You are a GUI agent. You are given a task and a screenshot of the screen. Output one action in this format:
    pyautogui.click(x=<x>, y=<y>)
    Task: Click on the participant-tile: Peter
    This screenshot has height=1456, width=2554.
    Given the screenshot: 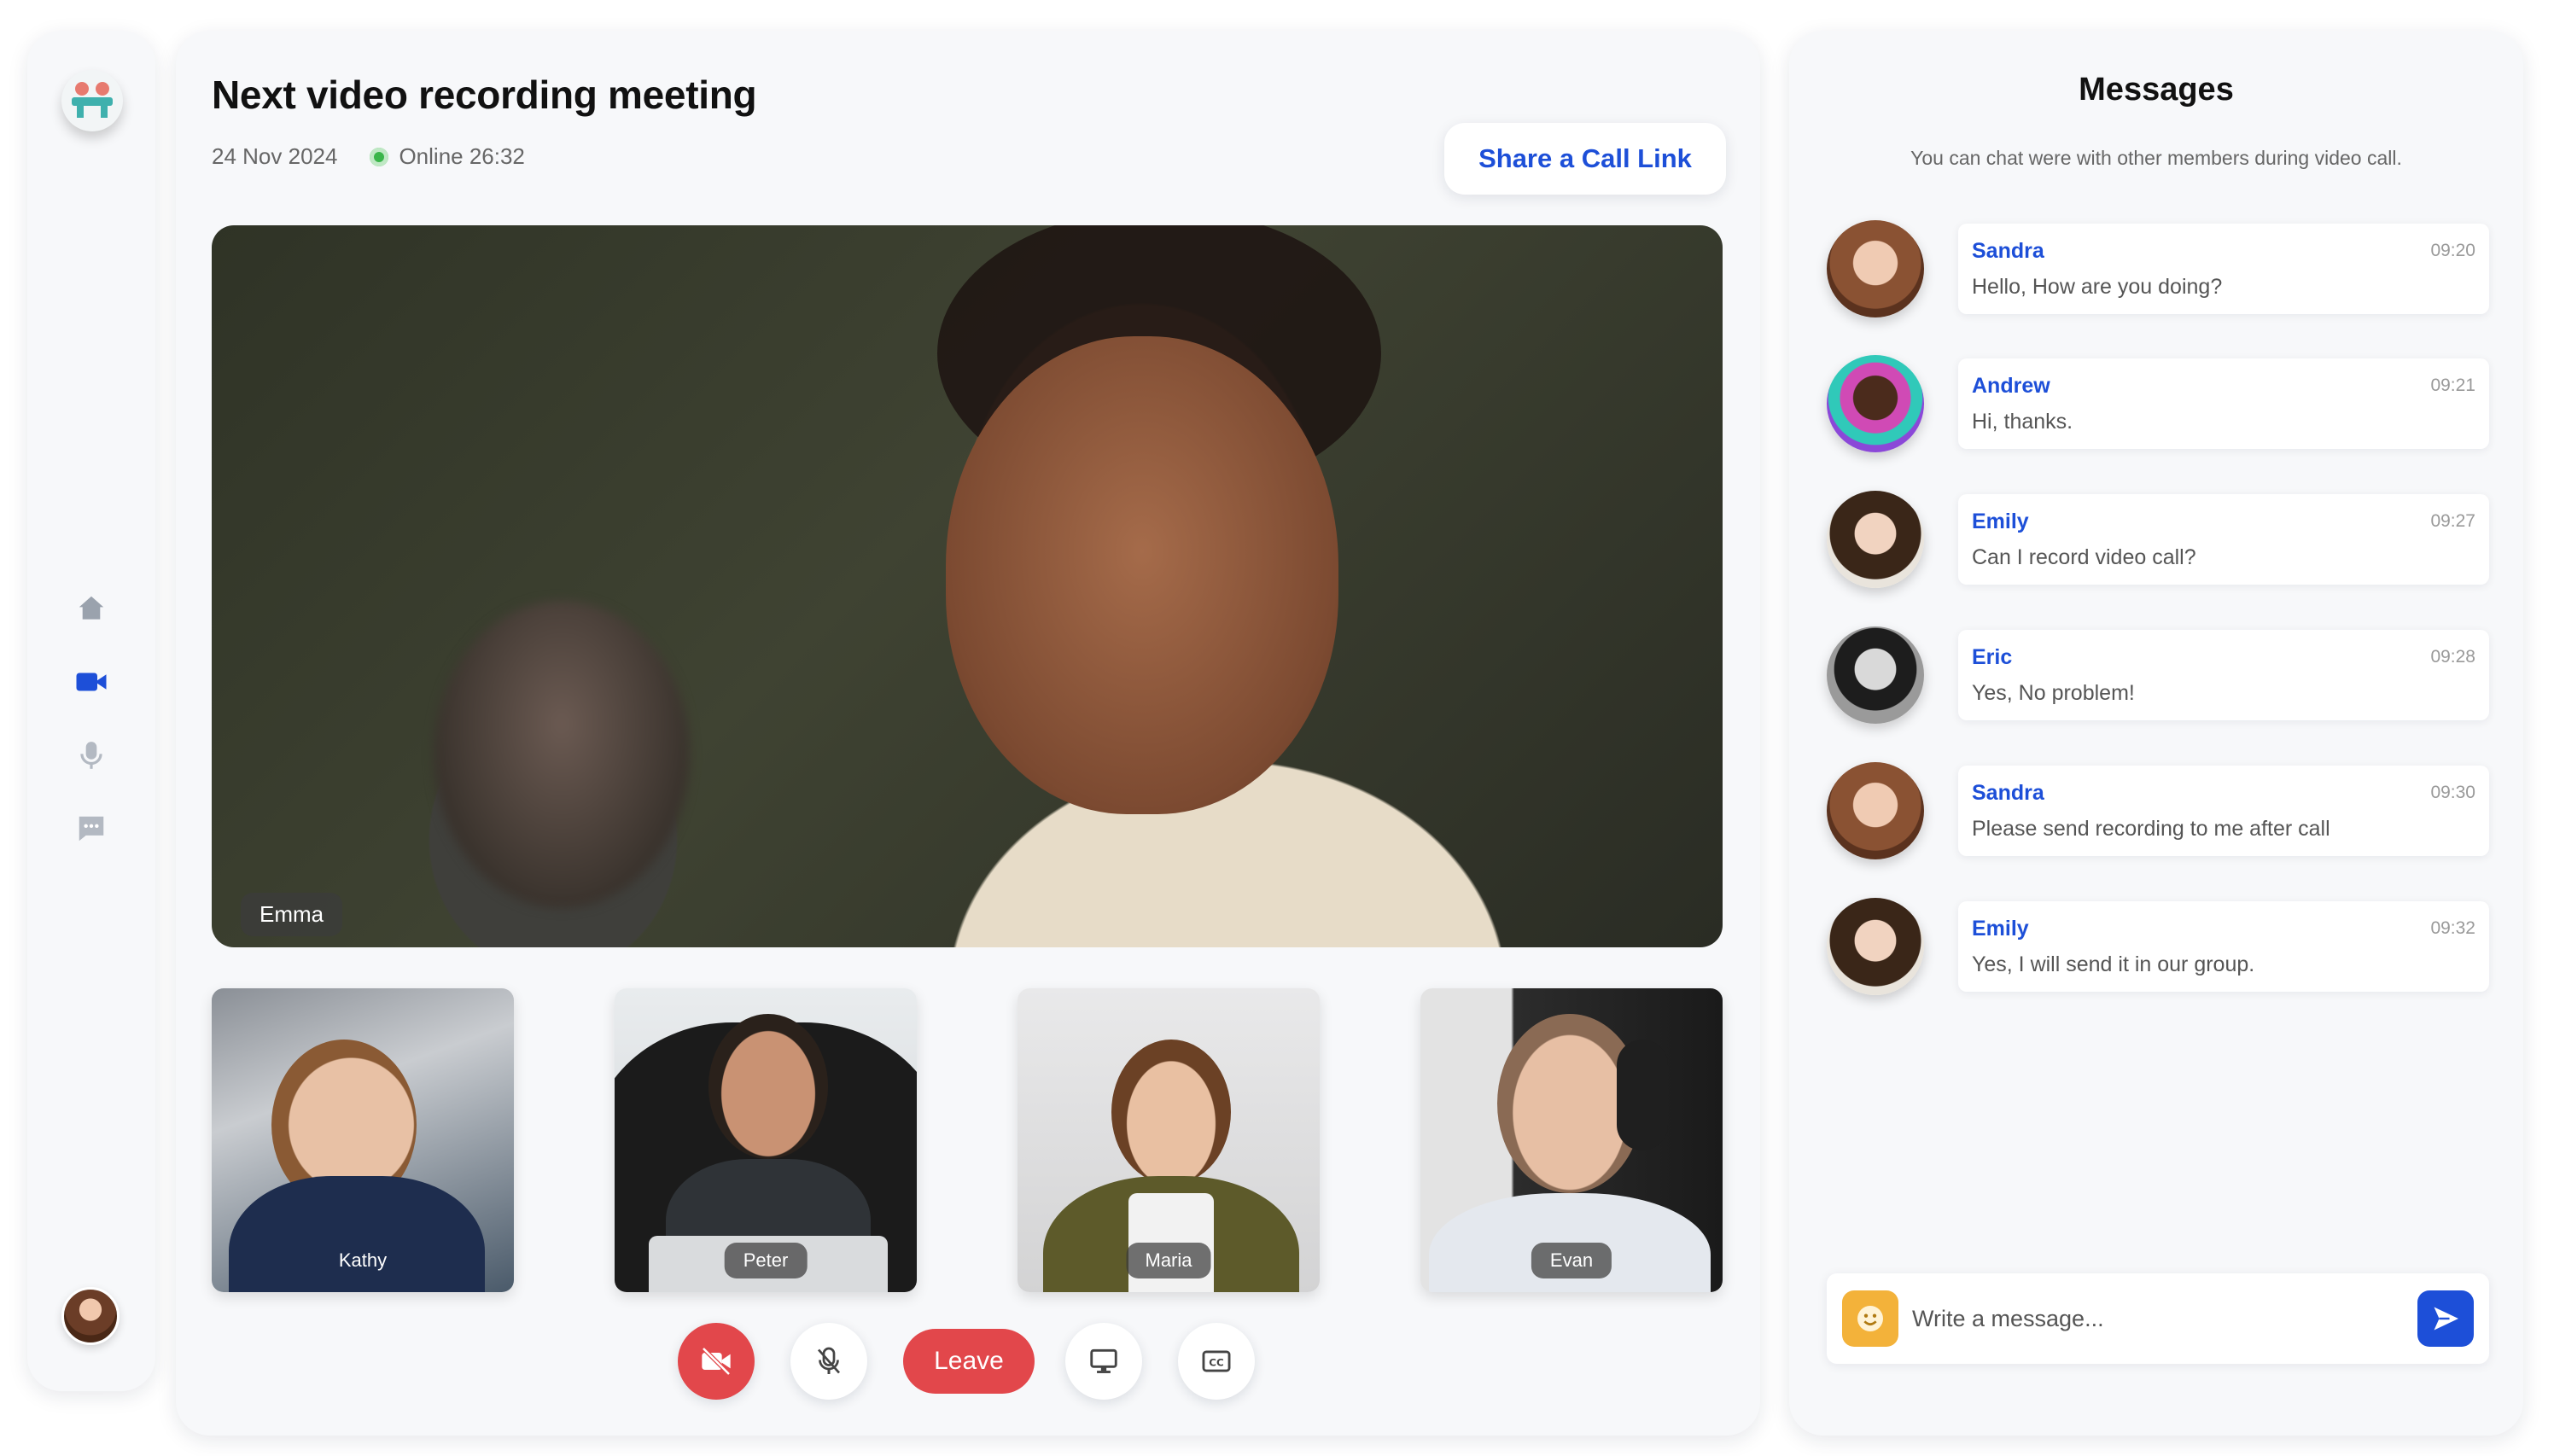 What is the action you would take?
    pyautogui.click(x=766, y=1140)
    